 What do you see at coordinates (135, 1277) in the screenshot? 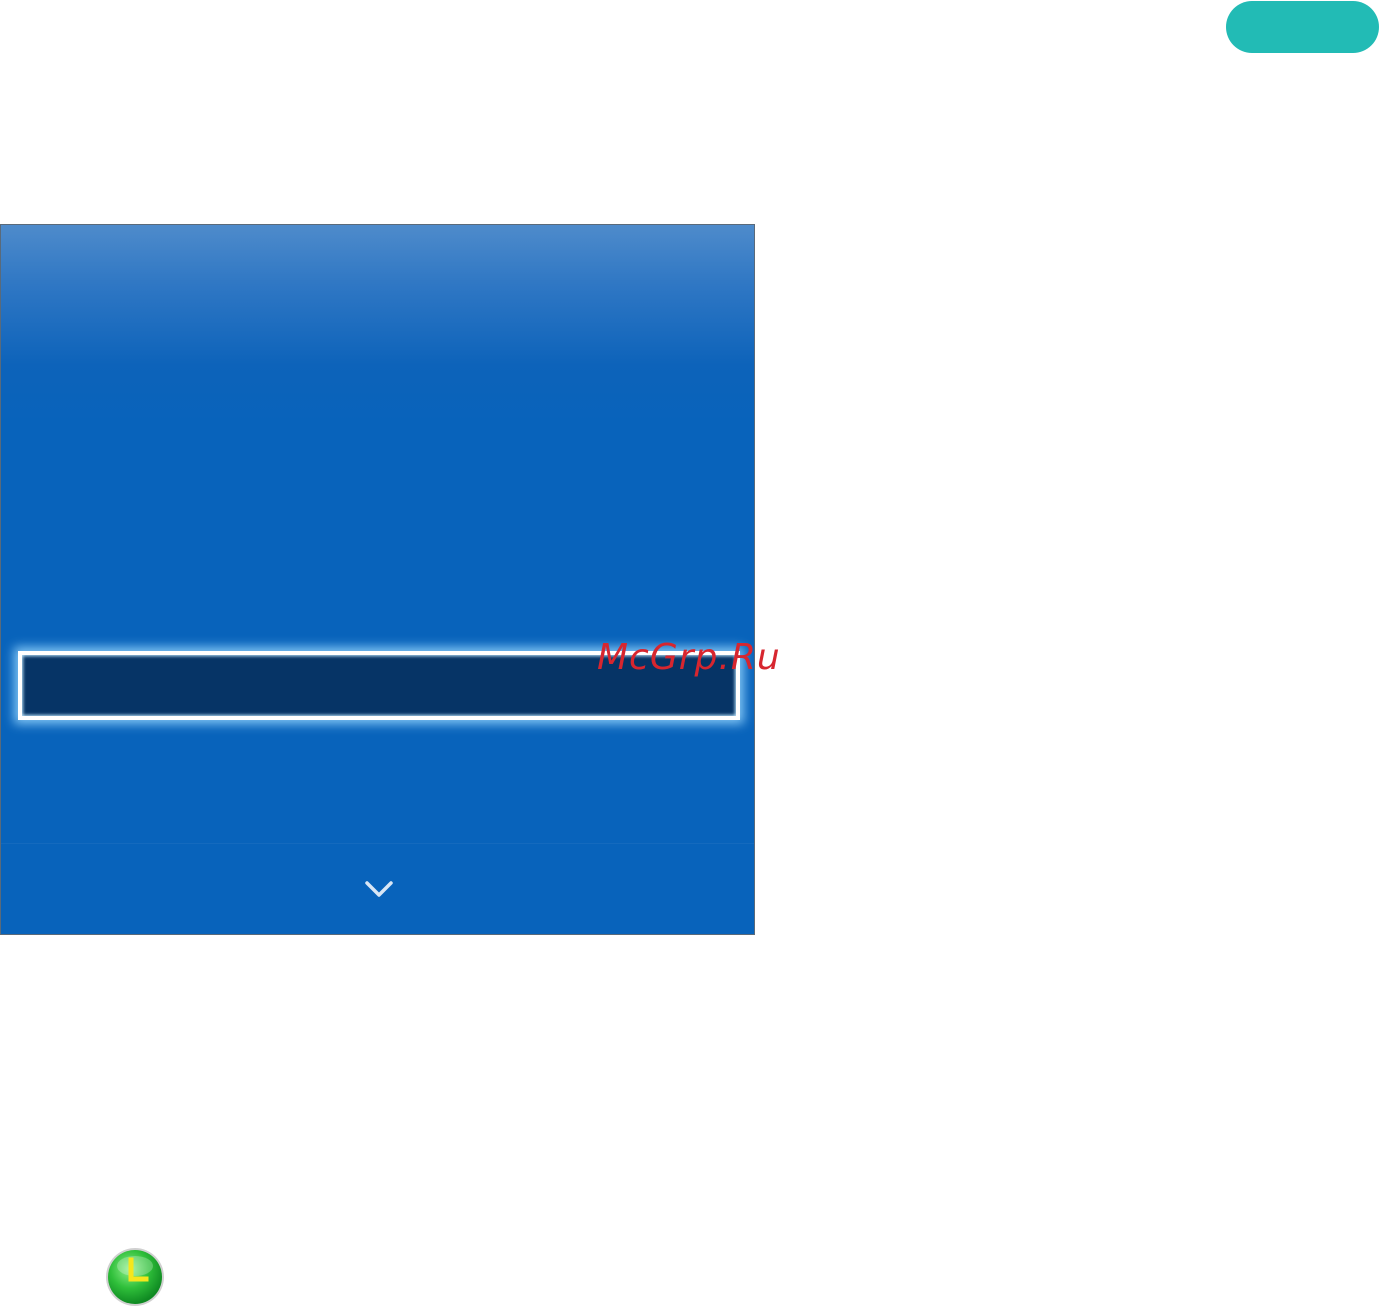
I see `clock-icon` at bounding box center [135, 1277].